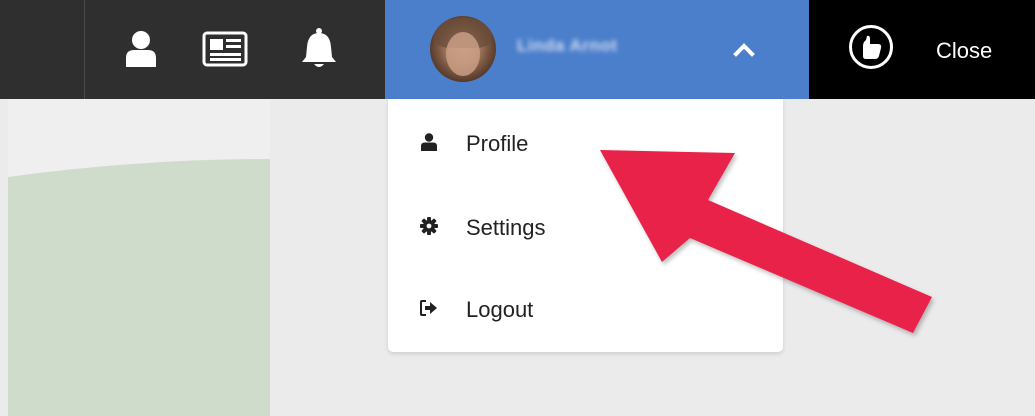 The width and height of the screenshot is (1035, 416). Describe the element at coordinates (225, 49) in the screenshot. I see `newspaper-icon` at that location.